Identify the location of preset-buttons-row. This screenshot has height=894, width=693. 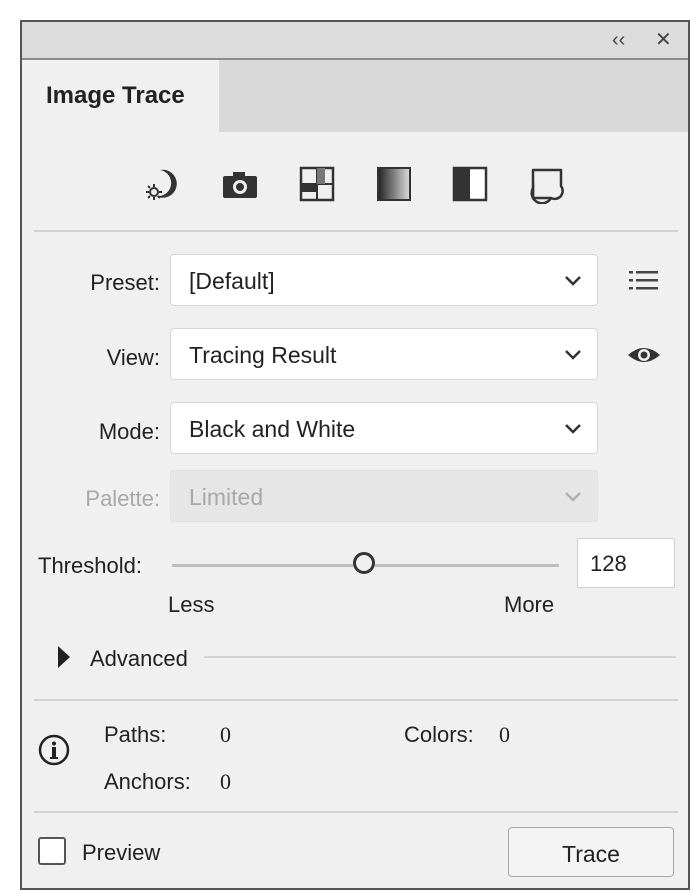
(355, 182).